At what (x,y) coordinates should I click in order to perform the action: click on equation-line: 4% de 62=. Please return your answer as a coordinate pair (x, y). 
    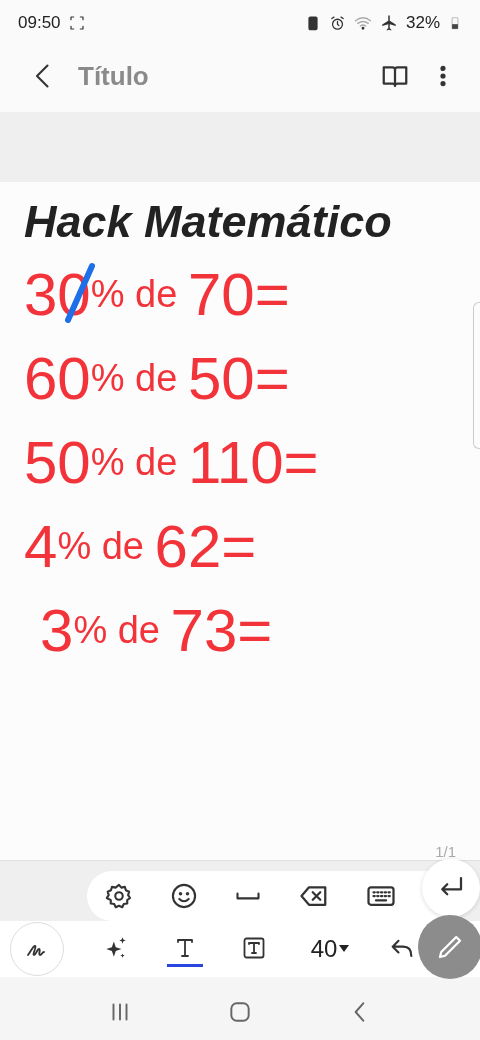
    Looking at the image, I should click on (140, 546).